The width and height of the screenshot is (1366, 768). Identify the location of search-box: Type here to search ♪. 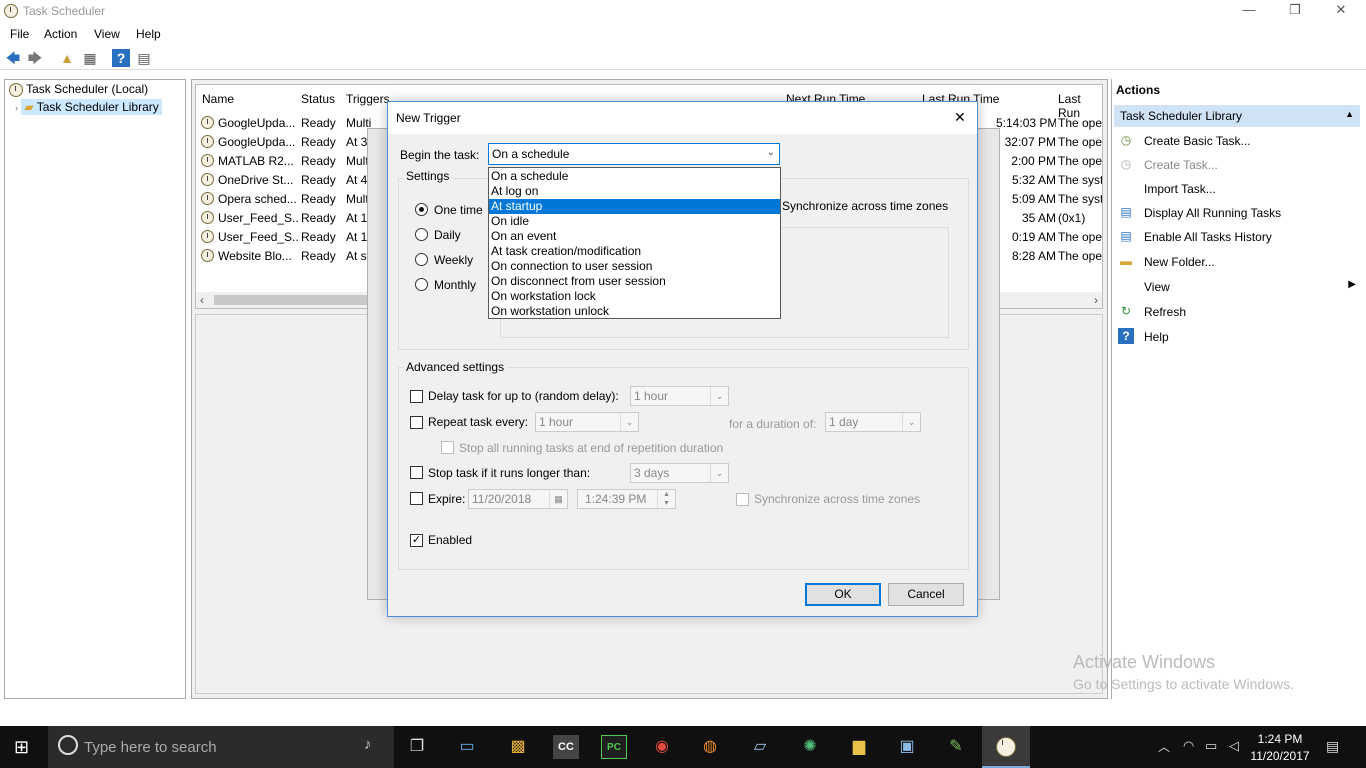
(221, 747).